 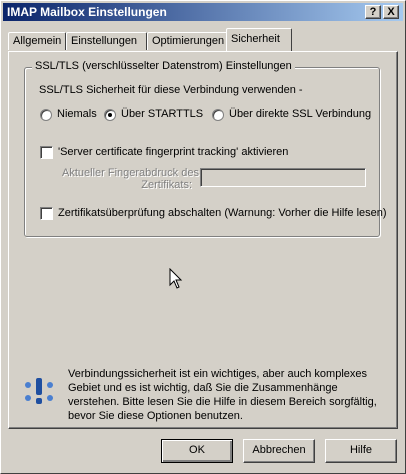 I want to click on cancel-button: Abbrechen, so click(x=279, y=451).